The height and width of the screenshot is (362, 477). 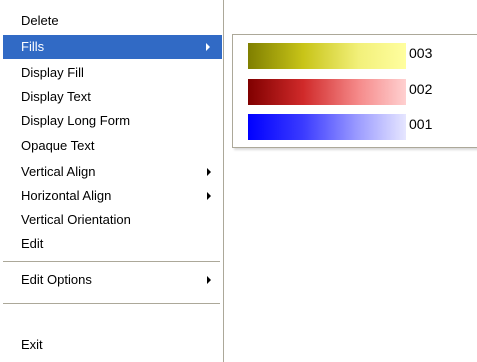 I want to click on fill-option-003: 003, so click(x=355, y=56).